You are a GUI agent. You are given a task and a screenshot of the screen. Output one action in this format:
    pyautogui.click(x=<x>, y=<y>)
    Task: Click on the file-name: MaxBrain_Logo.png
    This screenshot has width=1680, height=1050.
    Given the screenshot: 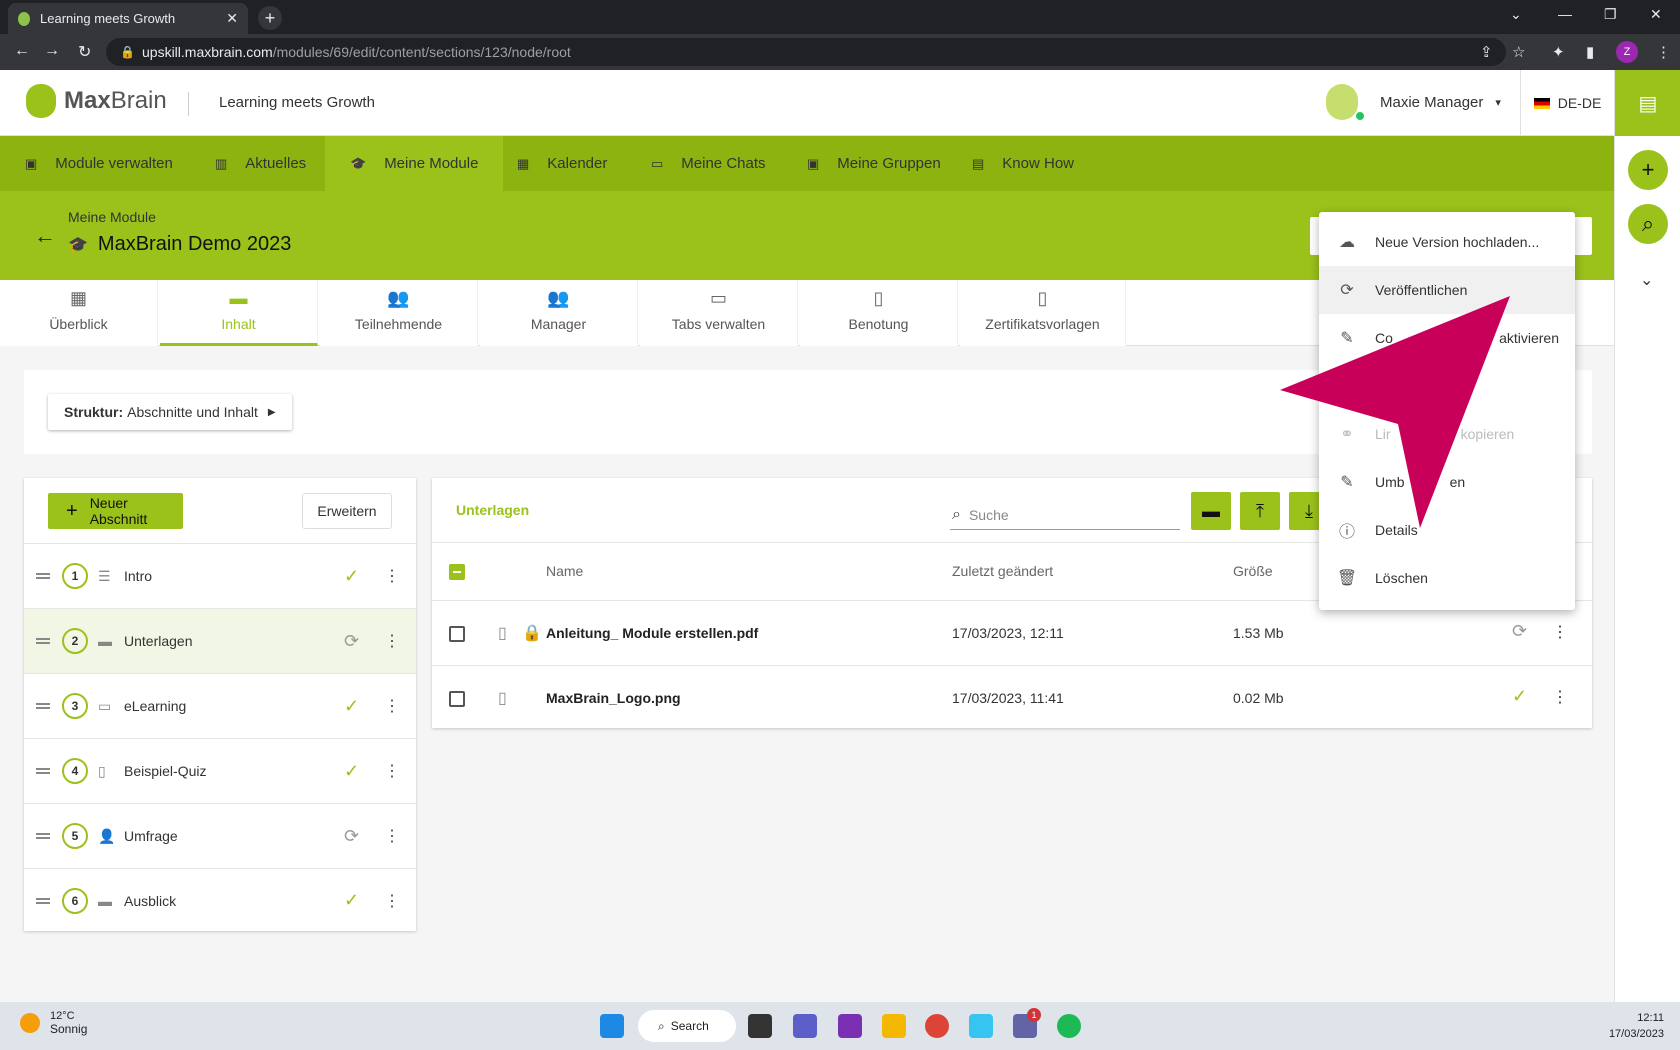 What is the action you would take?
    pyautogui.click(x=613, y=698)
    